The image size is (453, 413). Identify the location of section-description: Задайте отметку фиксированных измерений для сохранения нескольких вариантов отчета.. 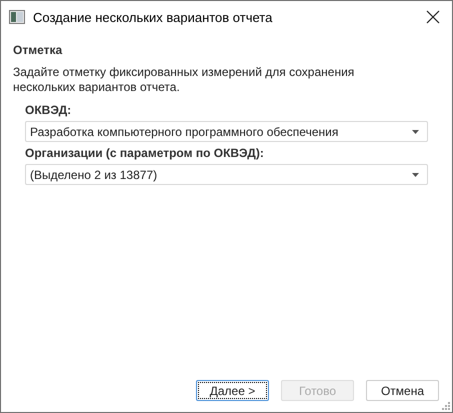
(184, 80).